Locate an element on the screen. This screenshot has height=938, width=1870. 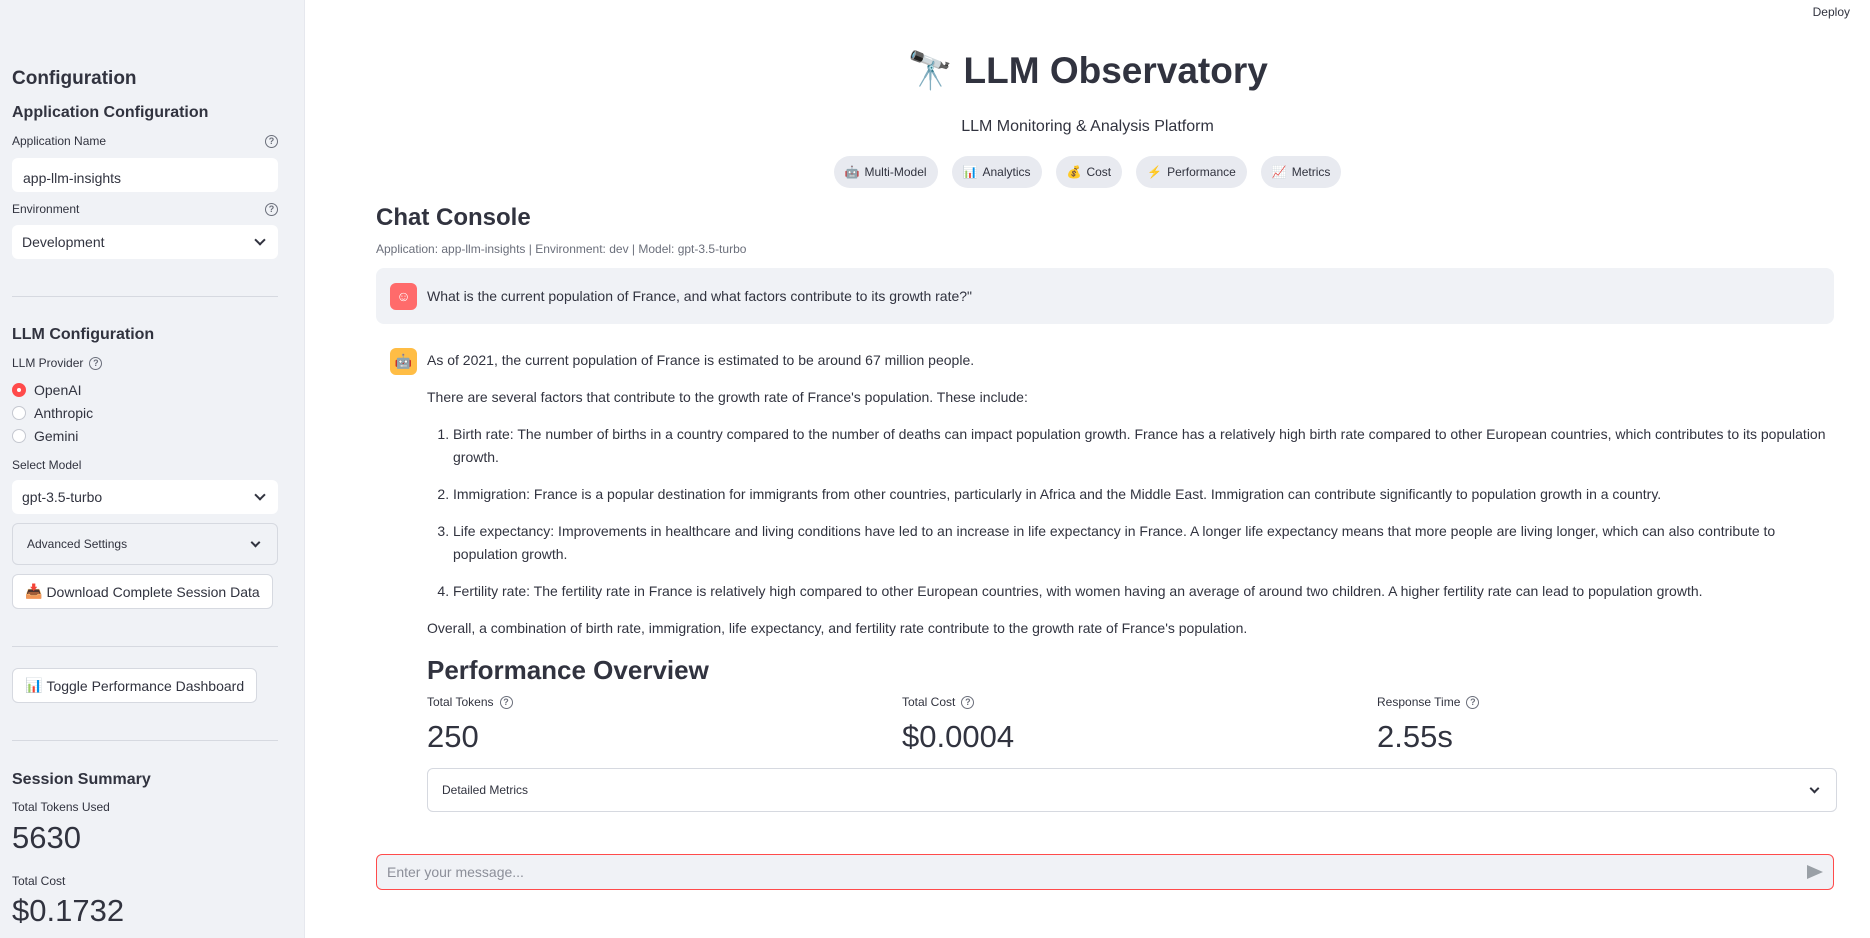
deploy-button: Deploy is located at coordinates (1831, 12).